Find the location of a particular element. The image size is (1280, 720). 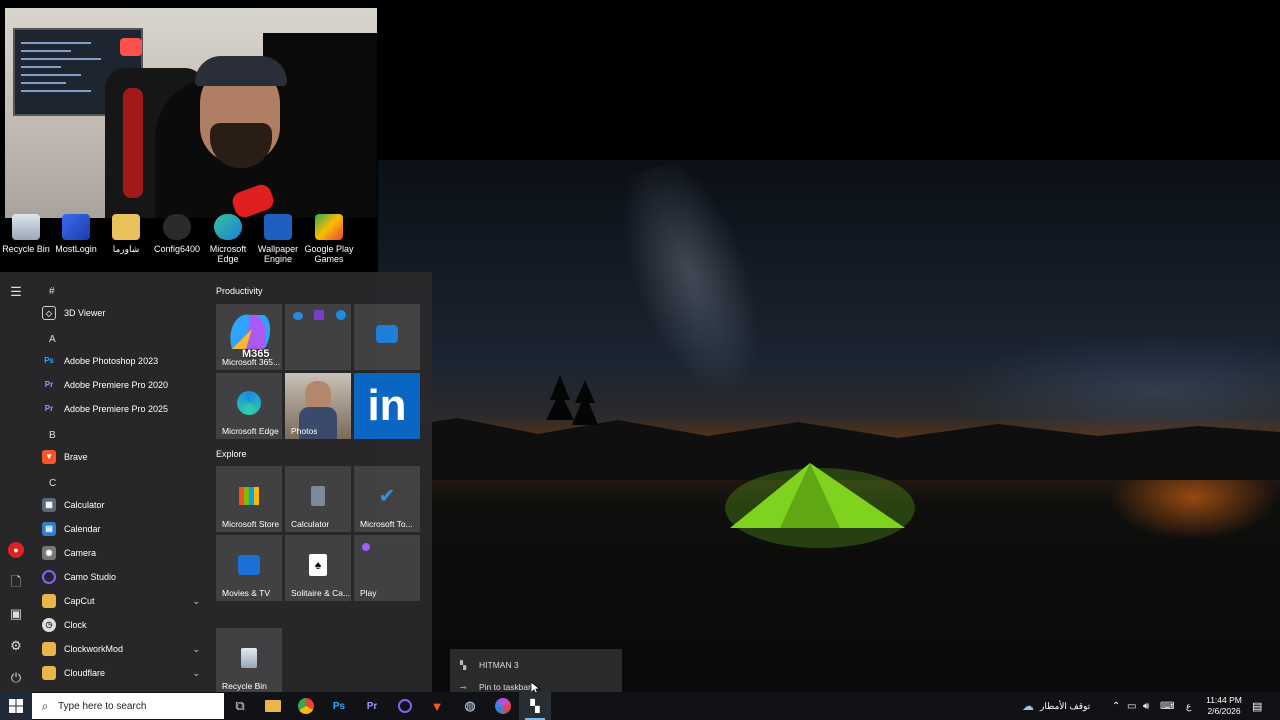

app-item-label: Adobe Premiere Pro 2020 is located at coordinates (116, 385).